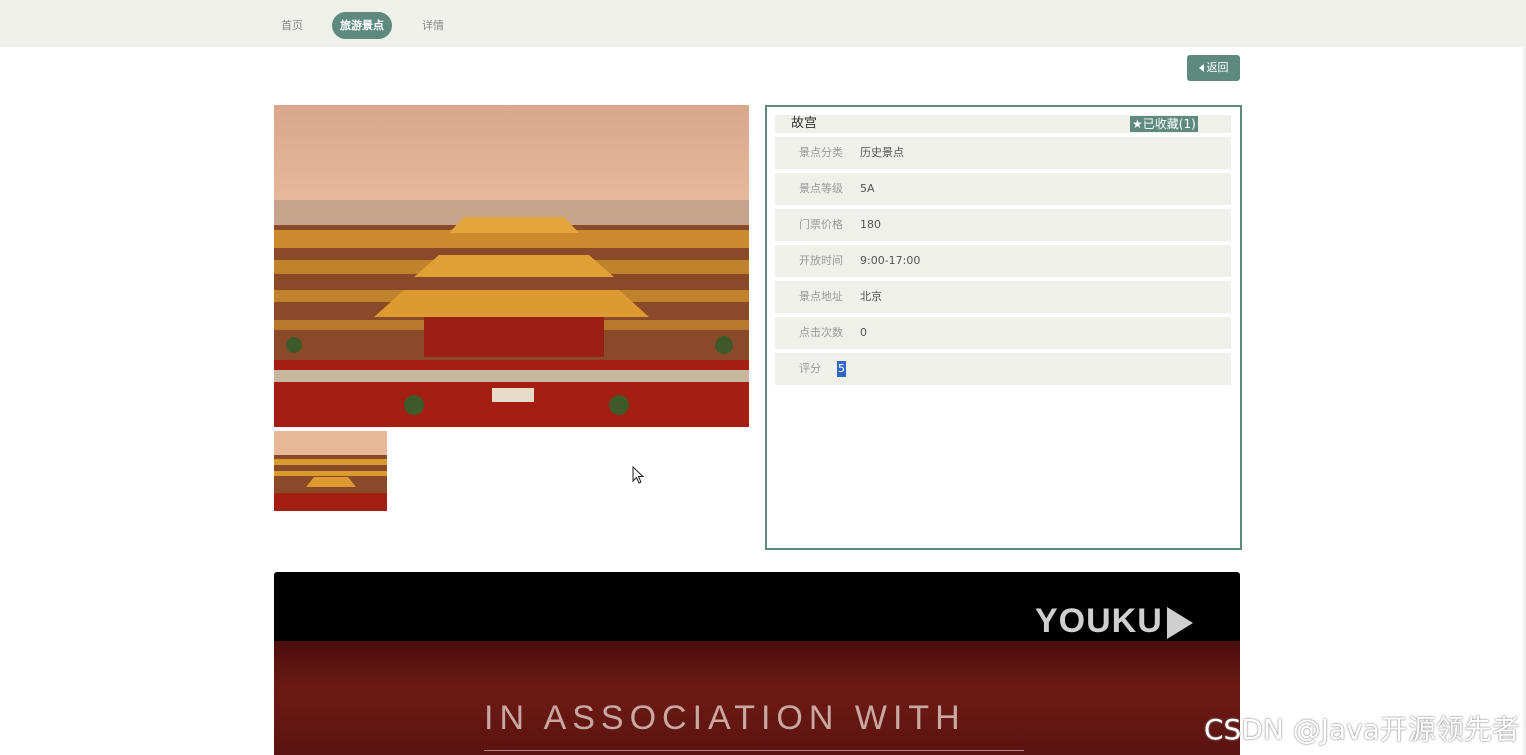 The image size is (1526, 755). Describe the element at coordinates (1003, 297) in the screenshot. I see `info-row-address: 景点地址 北京` at that location.